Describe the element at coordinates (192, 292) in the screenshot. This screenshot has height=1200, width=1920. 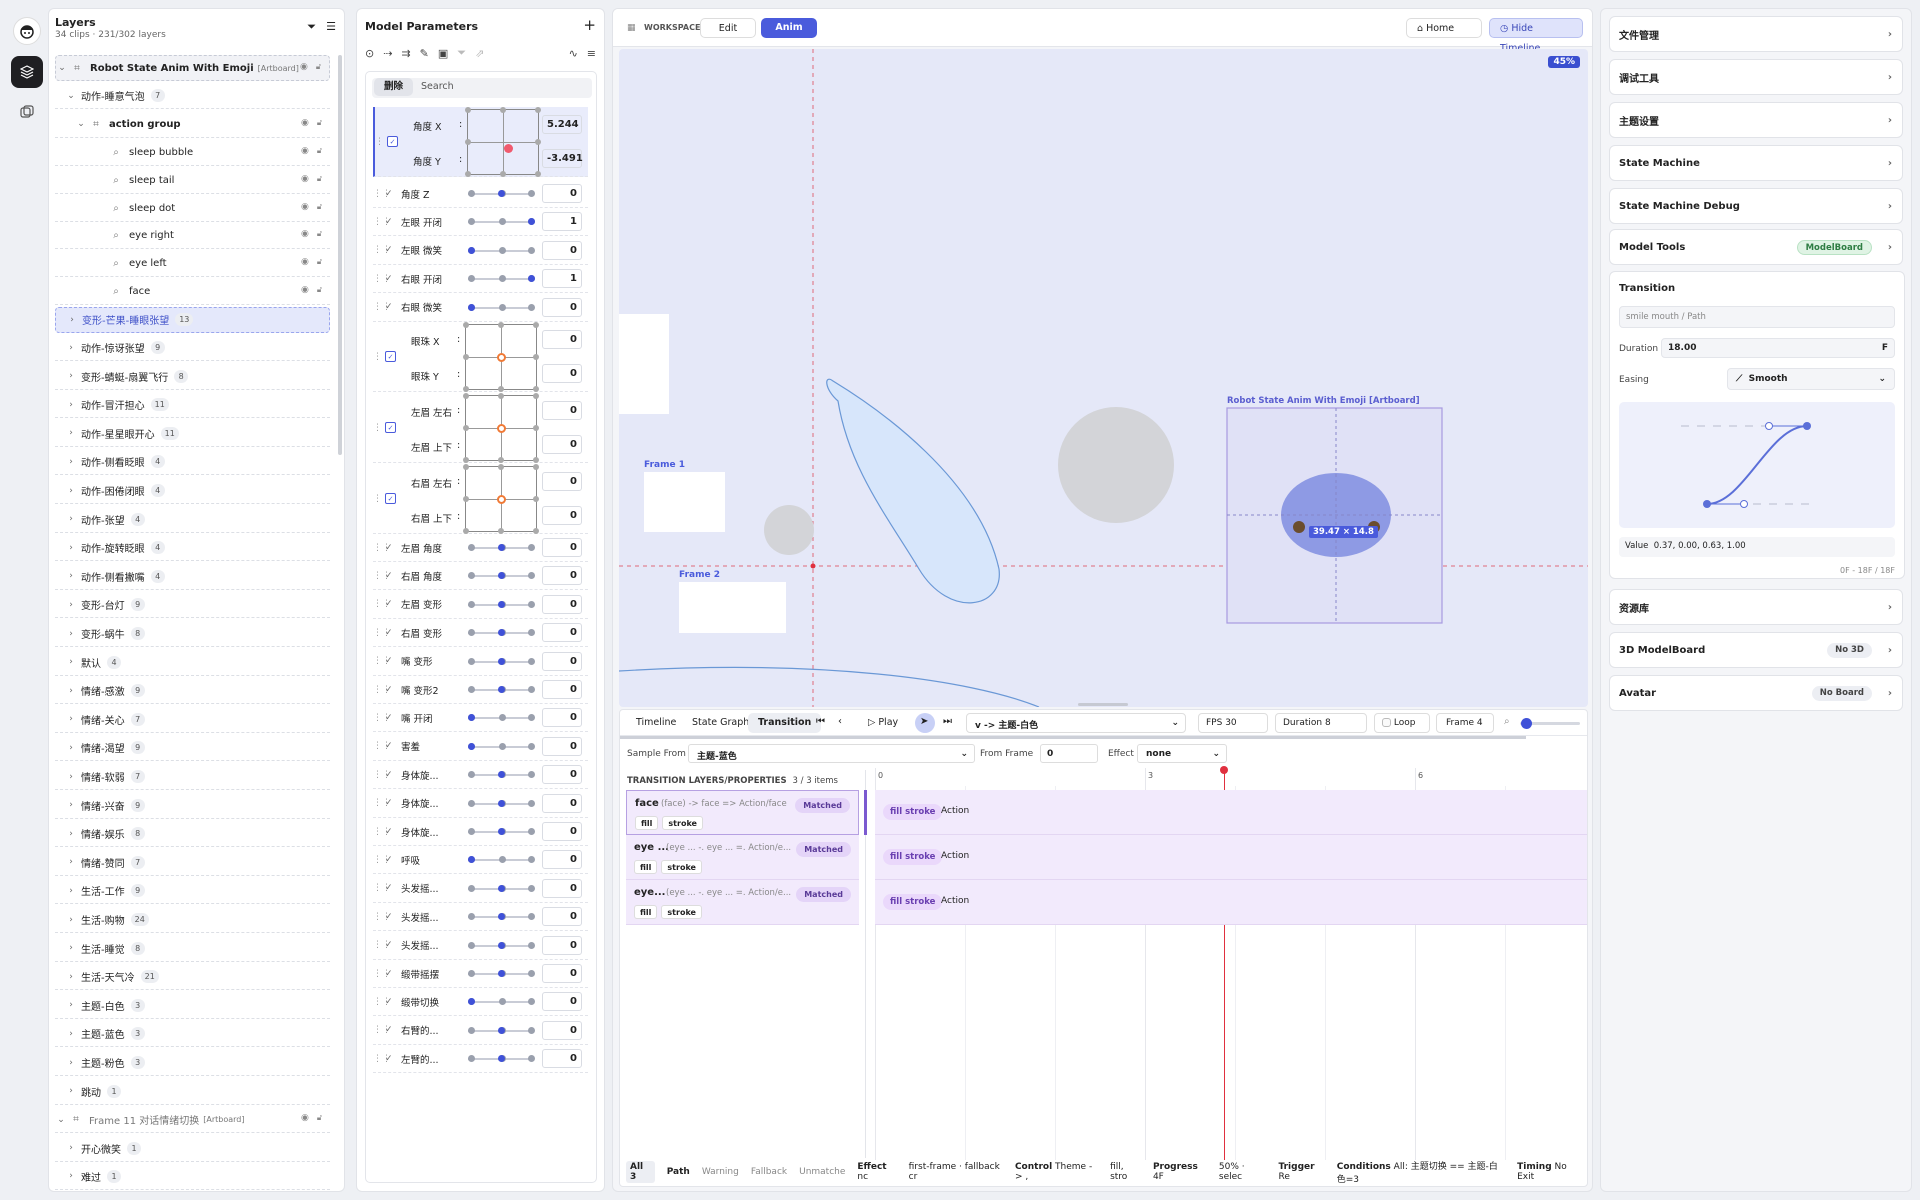
I see `layer-child: ⌕ face ◉ 🔓︎` at that location.